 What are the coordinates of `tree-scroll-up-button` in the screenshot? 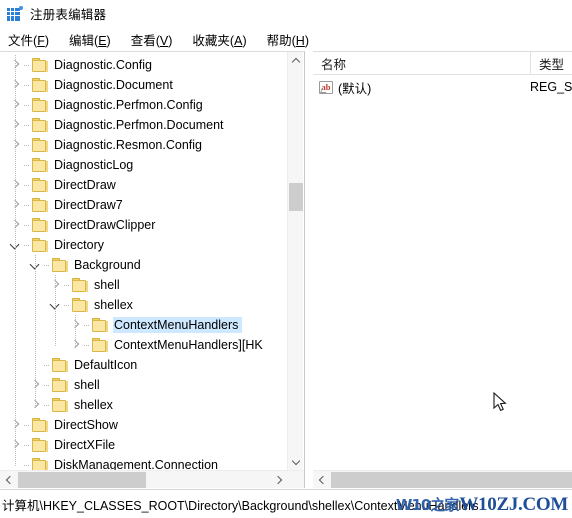 It's located at (296, 60).